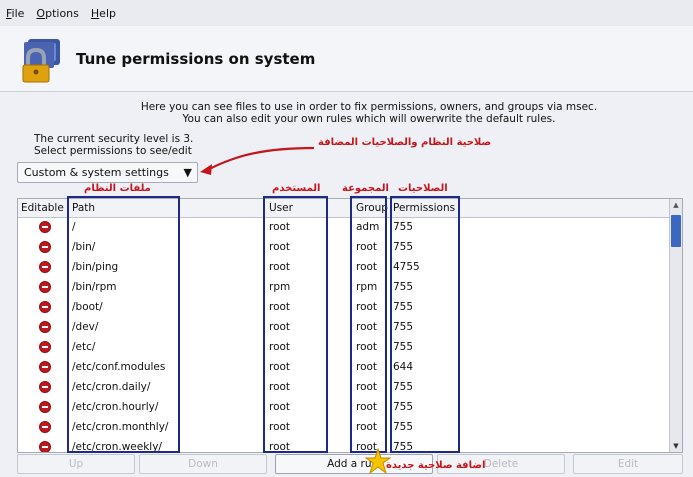 The width and height of the screenshot is (693, 477). I want to click on permissions-select: Custom & system settings ▼, so click(107, 172).